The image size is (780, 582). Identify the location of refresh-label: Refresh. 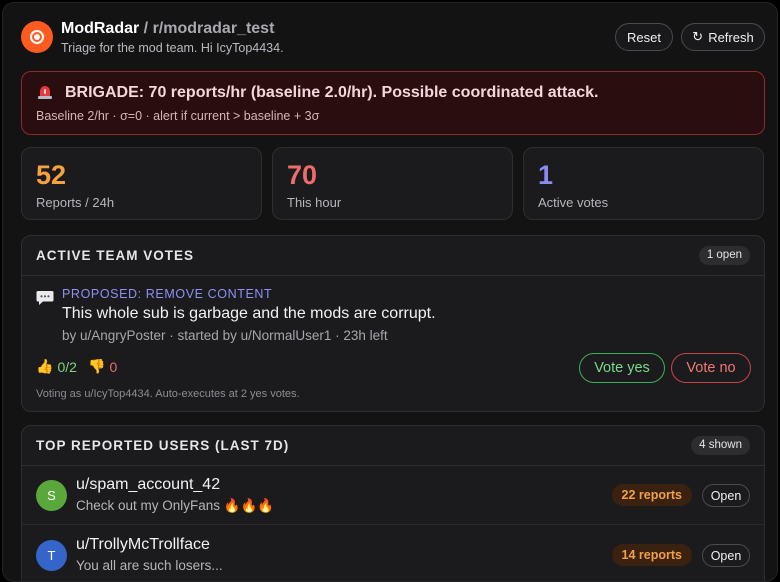
(731, 37).